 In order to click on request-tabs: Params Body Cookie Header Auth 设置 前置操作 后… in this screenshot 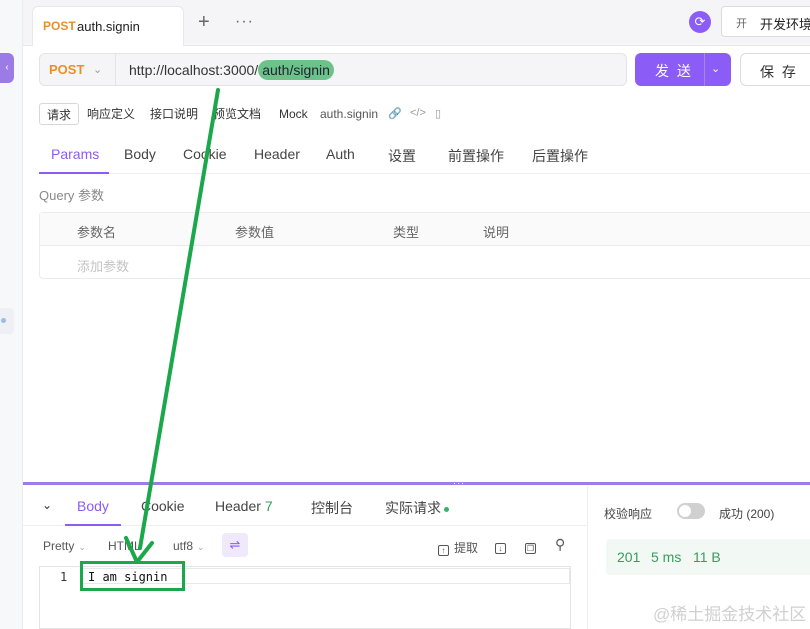, I will do `click(424, 156)`.